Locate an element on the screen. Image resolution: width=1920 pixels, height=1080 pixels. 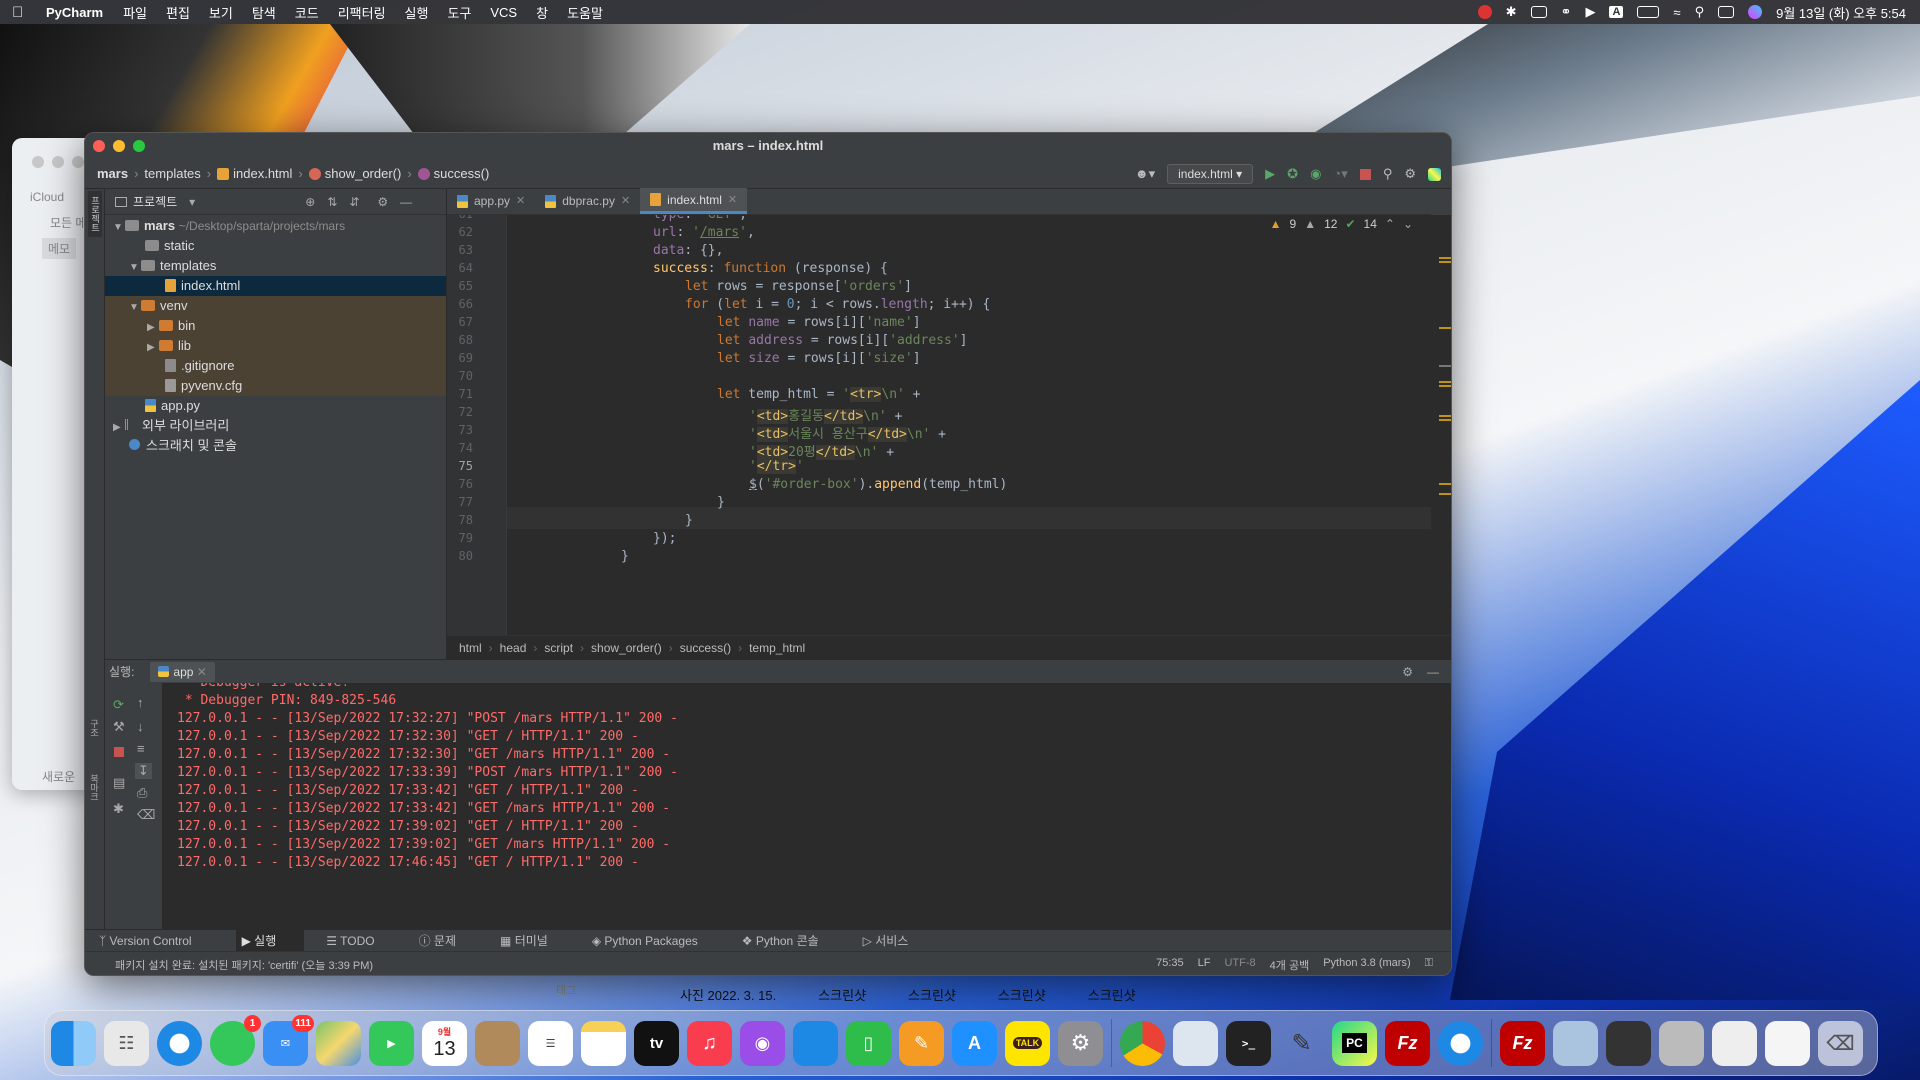
toolwindow-services: ▷ 서비스 is located at coordinates (897, 940).